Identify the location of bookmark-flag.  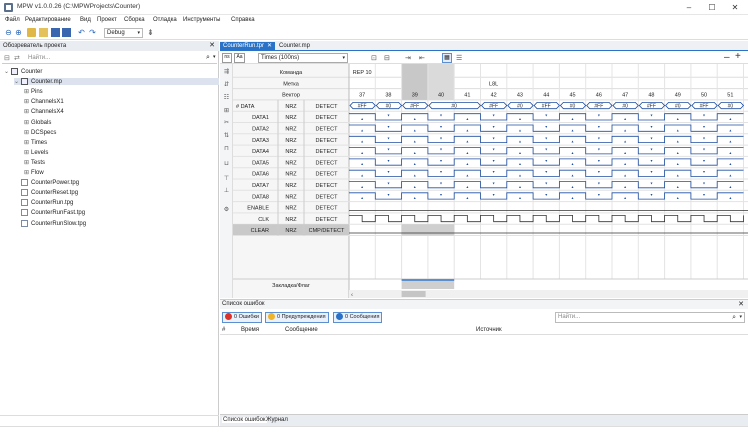
(428, 280).